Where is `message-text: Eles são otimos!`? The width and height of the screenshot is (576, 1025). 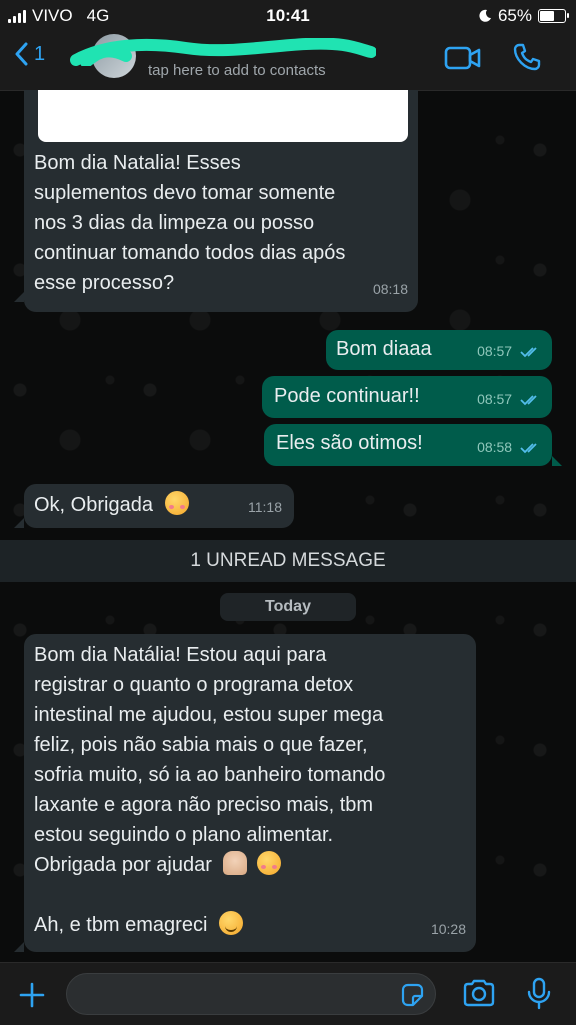
message-text: Eles são otimos! is located at coordinates (349, 443).